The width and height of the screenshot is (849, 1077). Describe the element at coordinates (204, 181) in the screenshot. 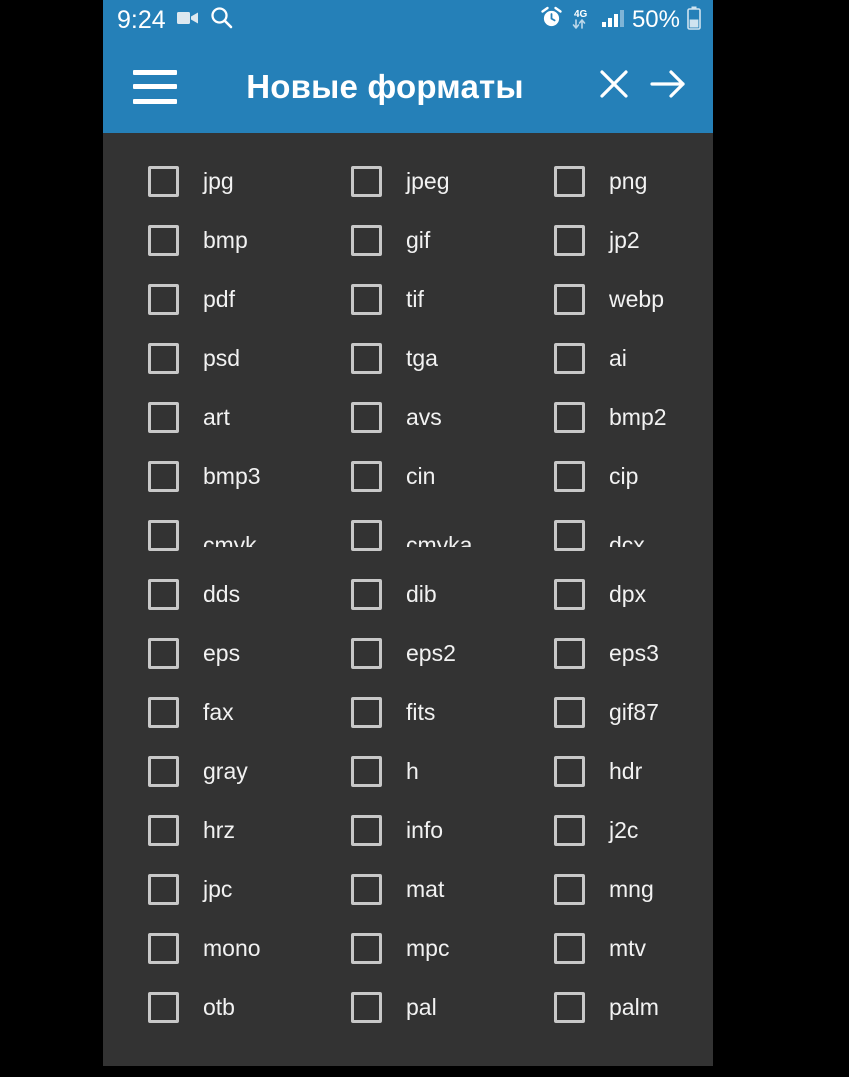

I see `format-option-jpg: jpg` at that location.